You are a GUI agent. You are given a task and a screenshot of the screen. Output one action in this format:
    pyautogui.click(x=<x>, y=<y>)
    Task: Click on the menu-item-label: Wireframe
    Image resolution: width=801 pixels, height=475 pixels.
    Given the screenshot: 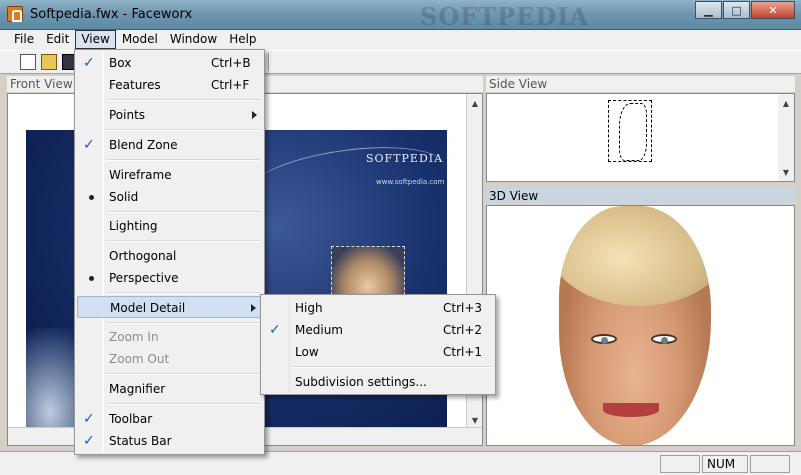 What is the action you would take?
    pyautogui.click(x=140, y=175)
    